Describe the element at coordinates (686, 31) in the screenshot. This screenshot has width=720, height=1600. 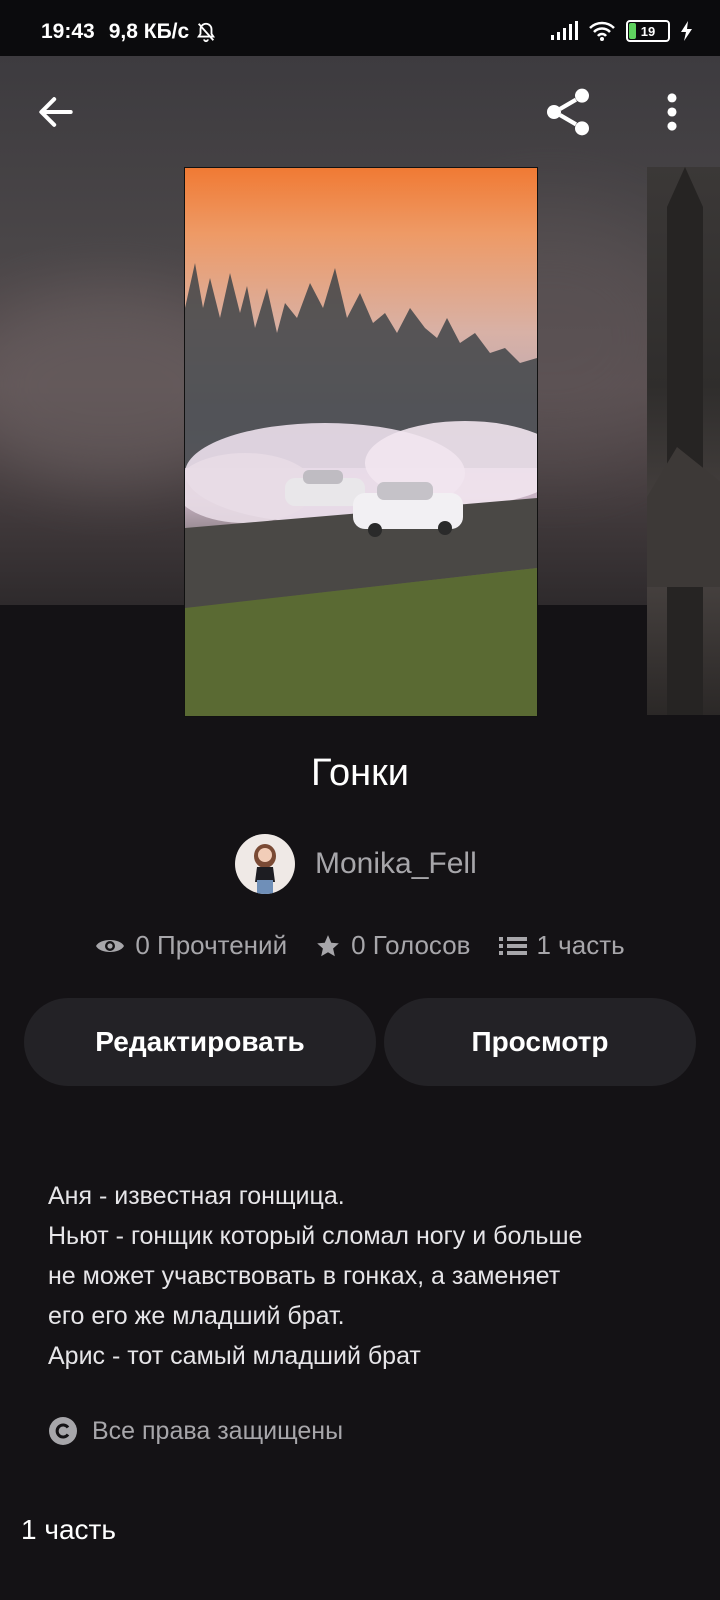
I see `charging-icon` at that location.